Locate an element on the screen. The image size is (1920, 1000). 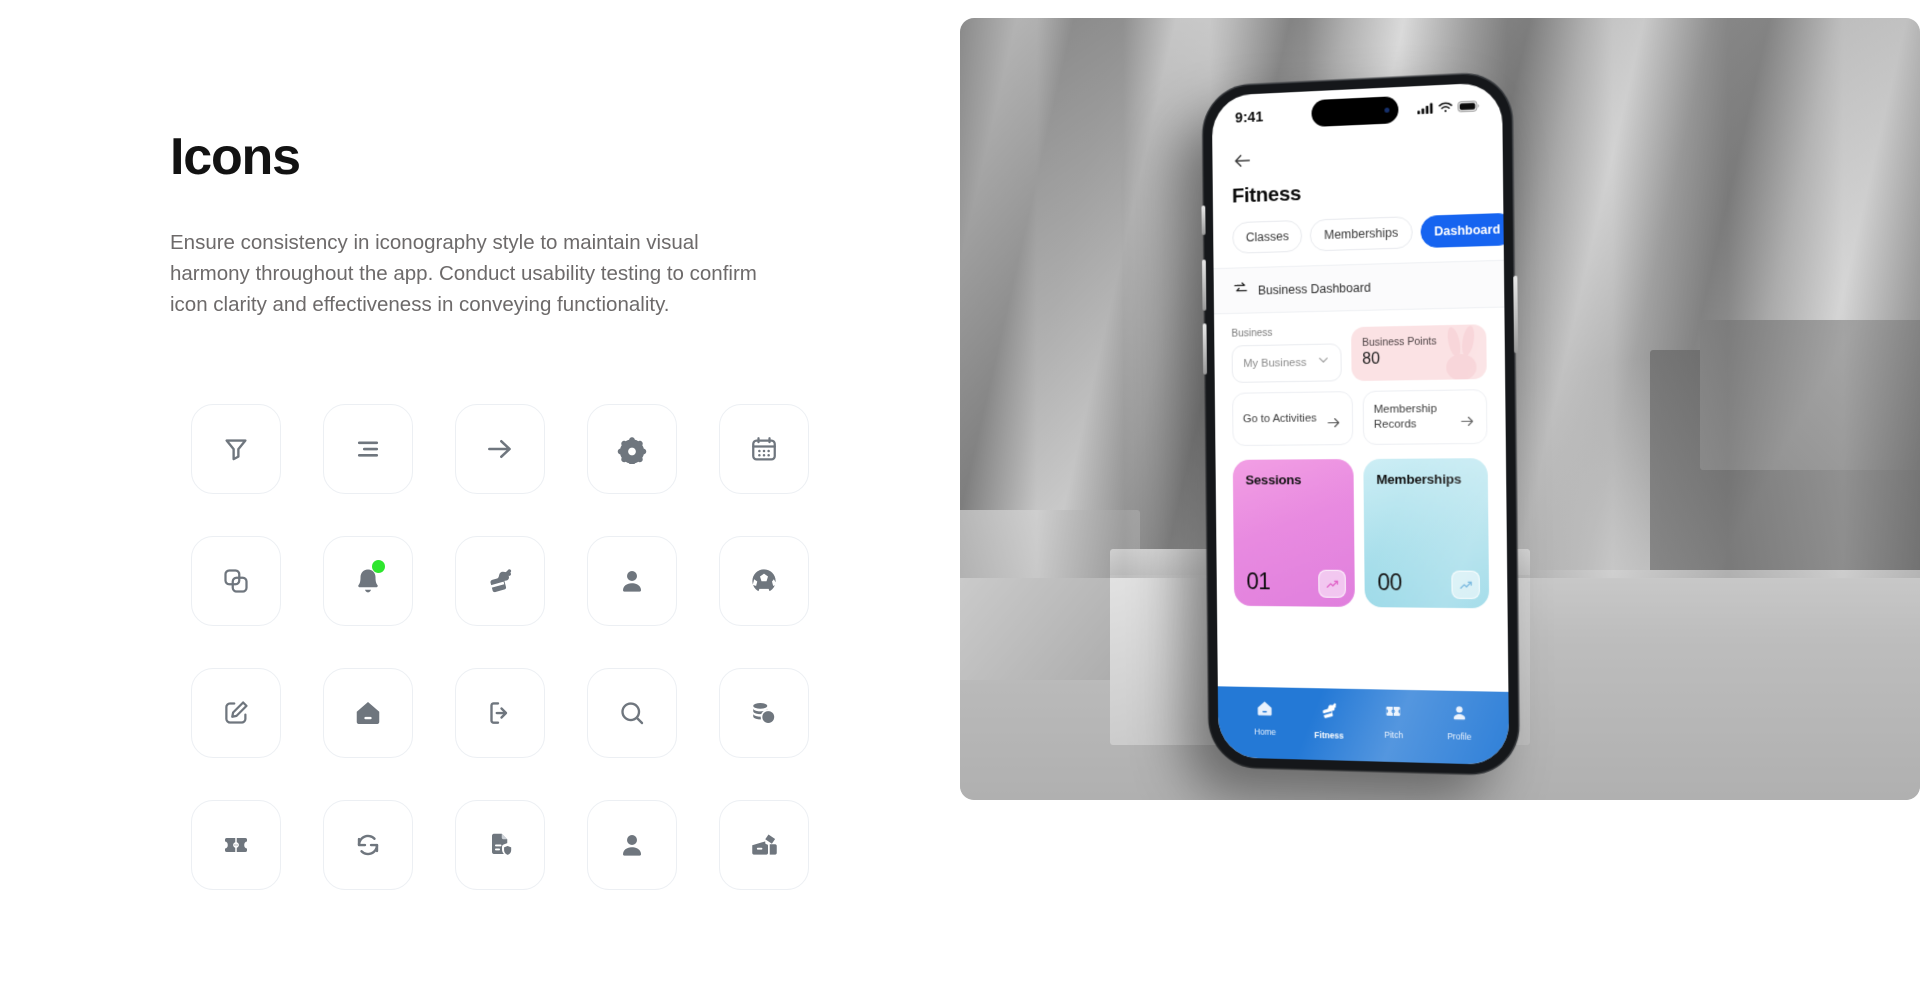
logout-icon is located at coordinates (500, 713).